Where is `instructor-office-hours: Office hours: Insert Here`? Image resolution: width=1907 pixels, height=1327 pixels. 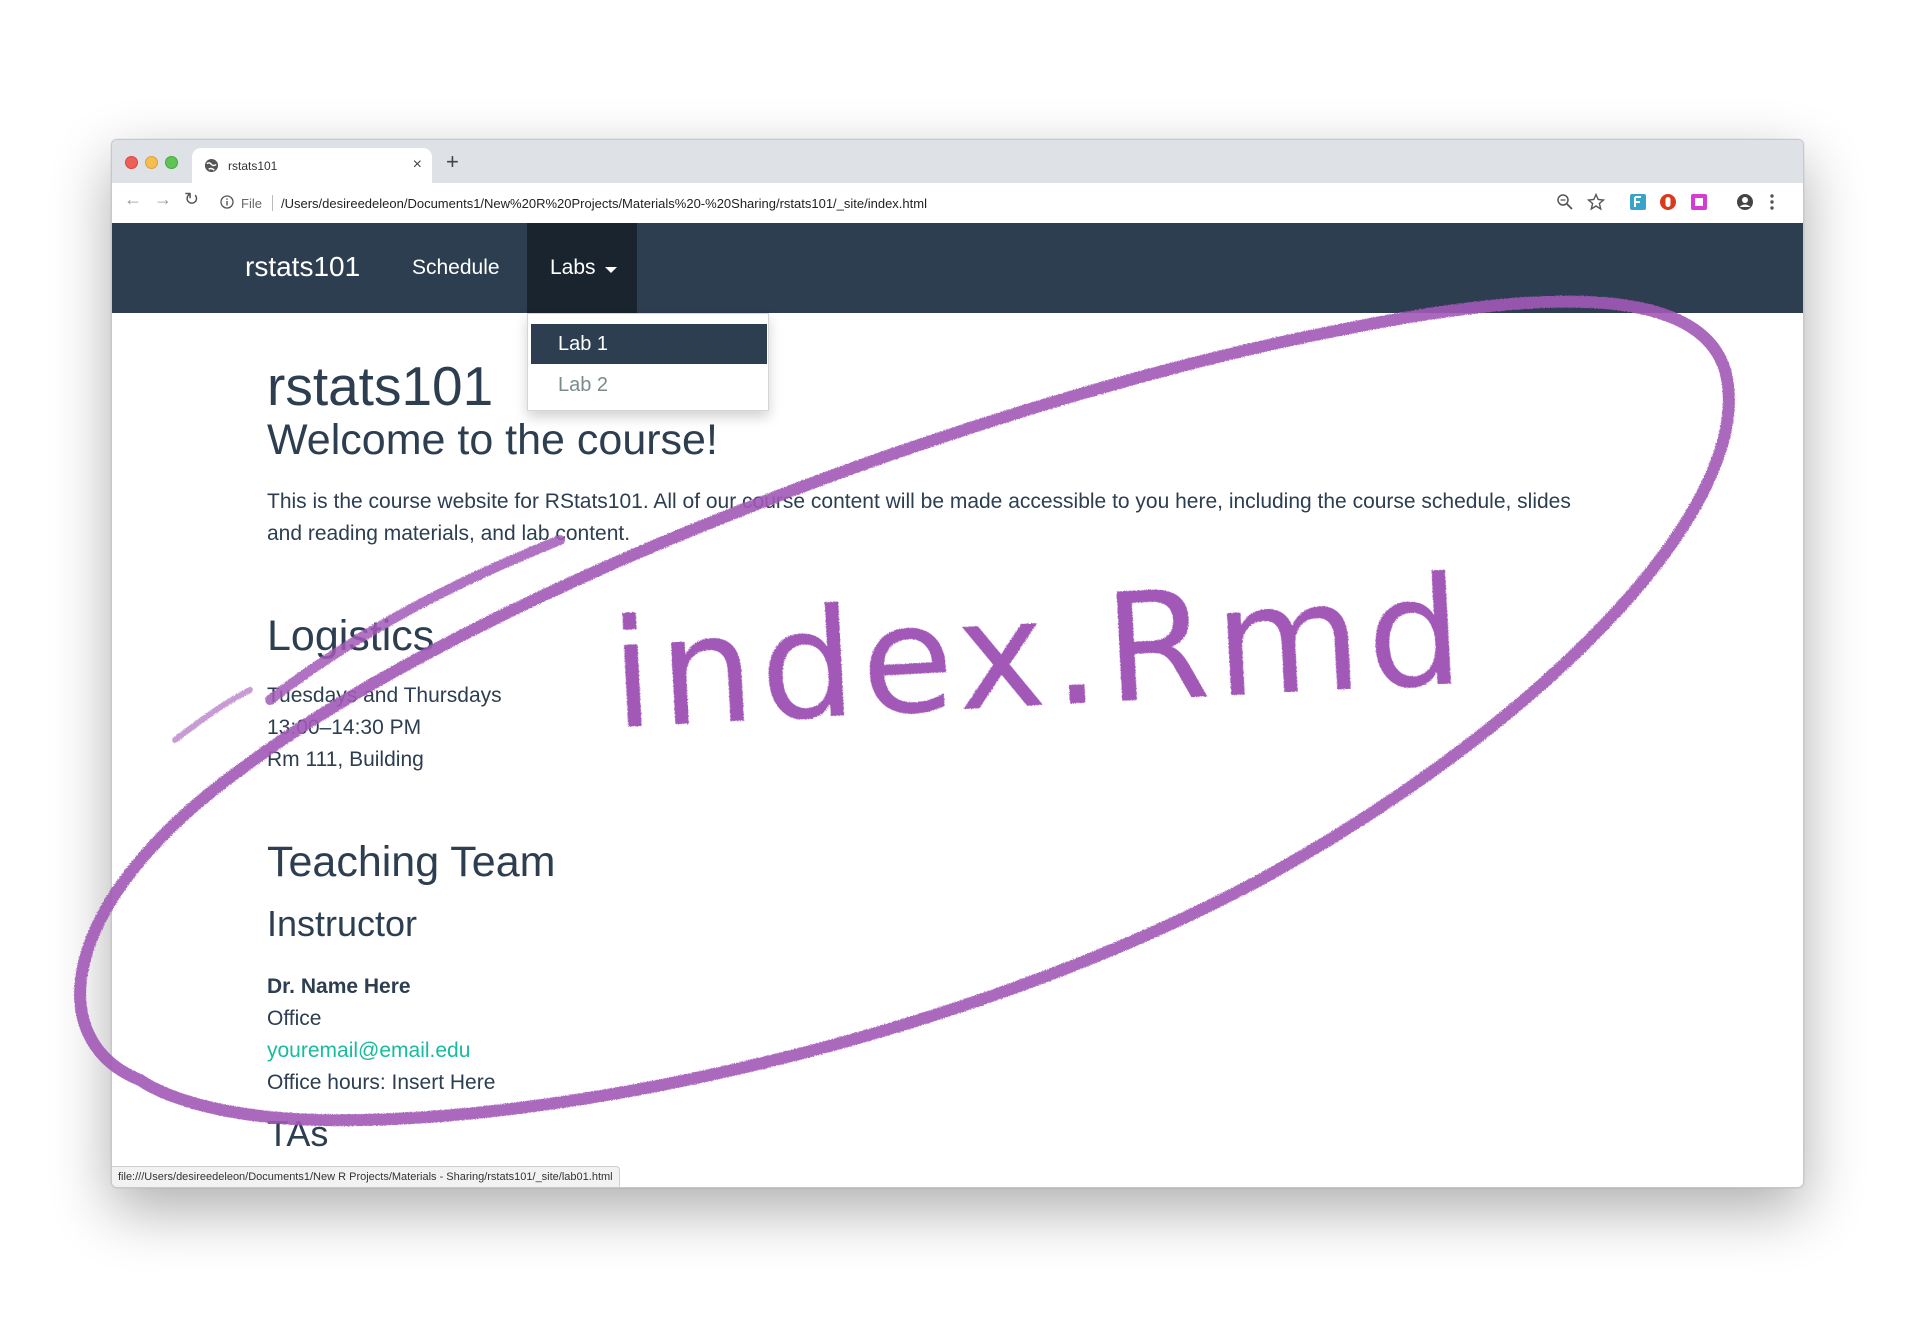
instructor-office-hours: Office hours: Insert Here is located at coordinates (381, 1082).